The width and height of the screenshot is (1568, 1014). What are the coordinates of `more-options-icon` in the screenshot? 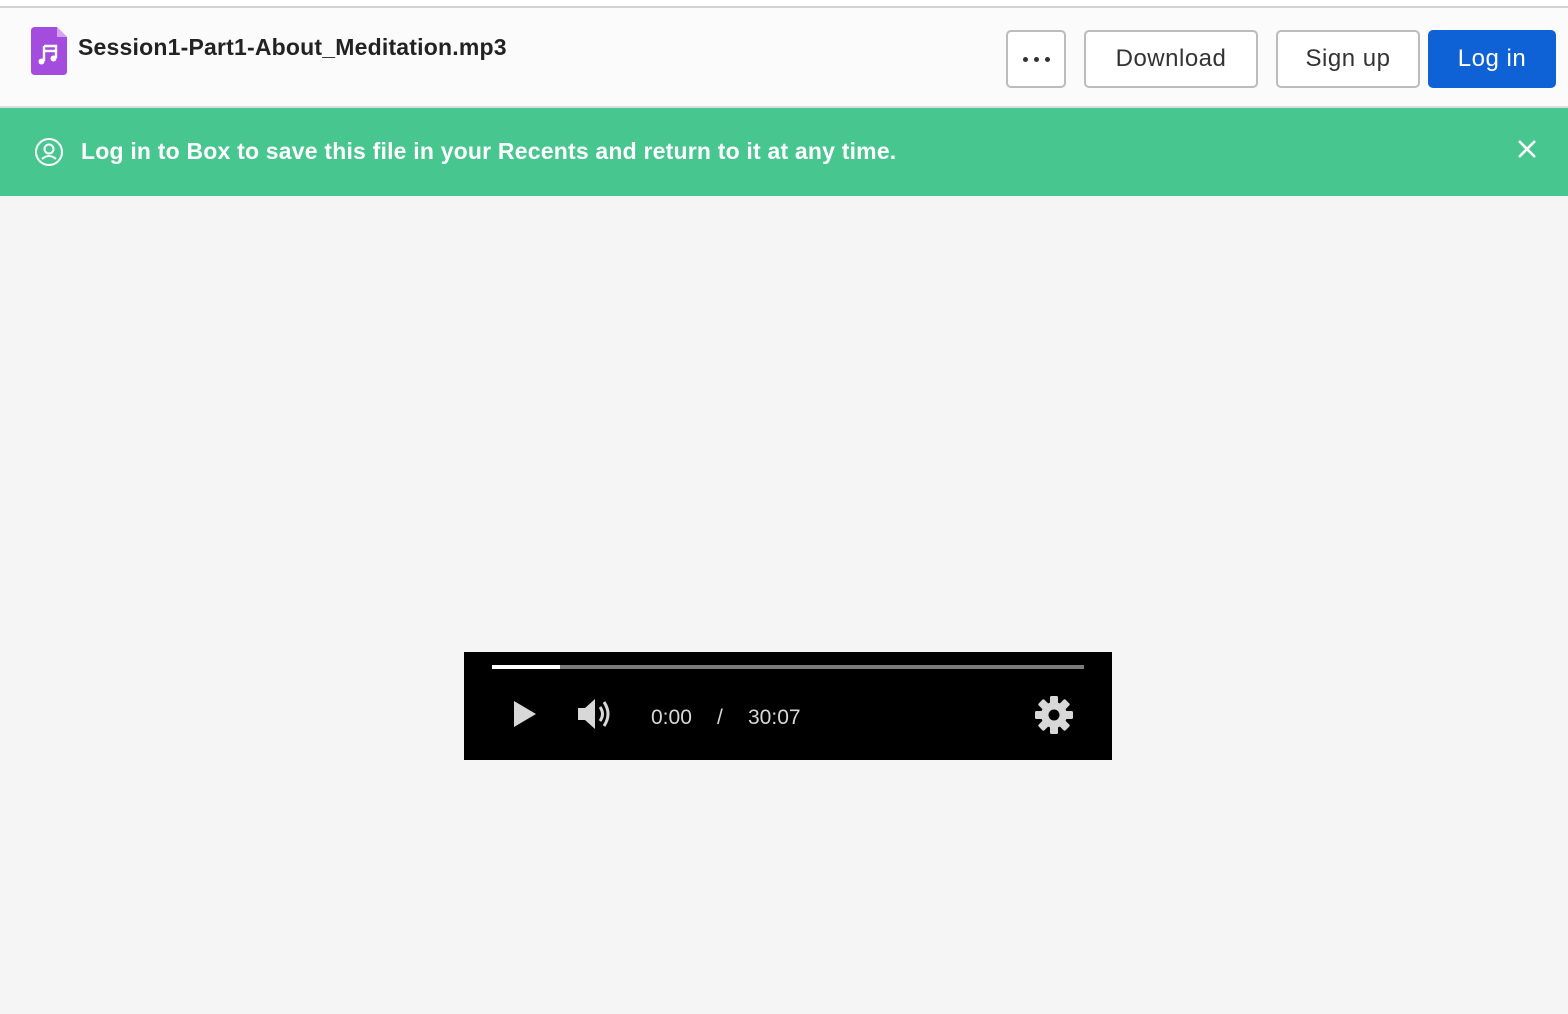 It's located at (1036, 59).